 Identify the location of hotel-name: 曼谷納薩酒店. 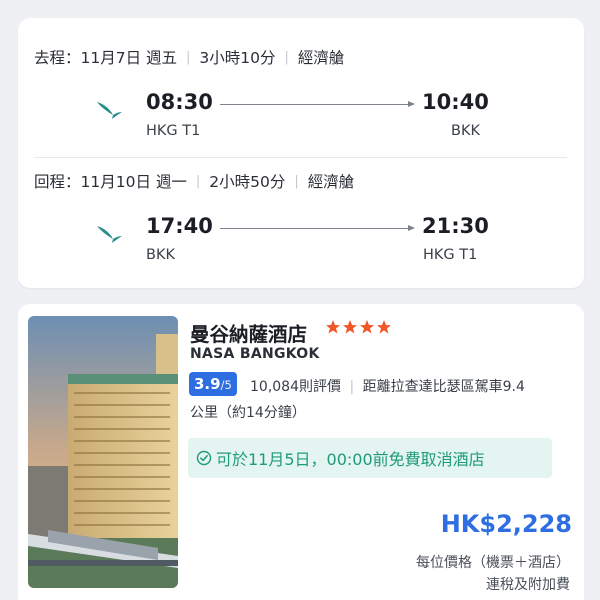
(248, 332).